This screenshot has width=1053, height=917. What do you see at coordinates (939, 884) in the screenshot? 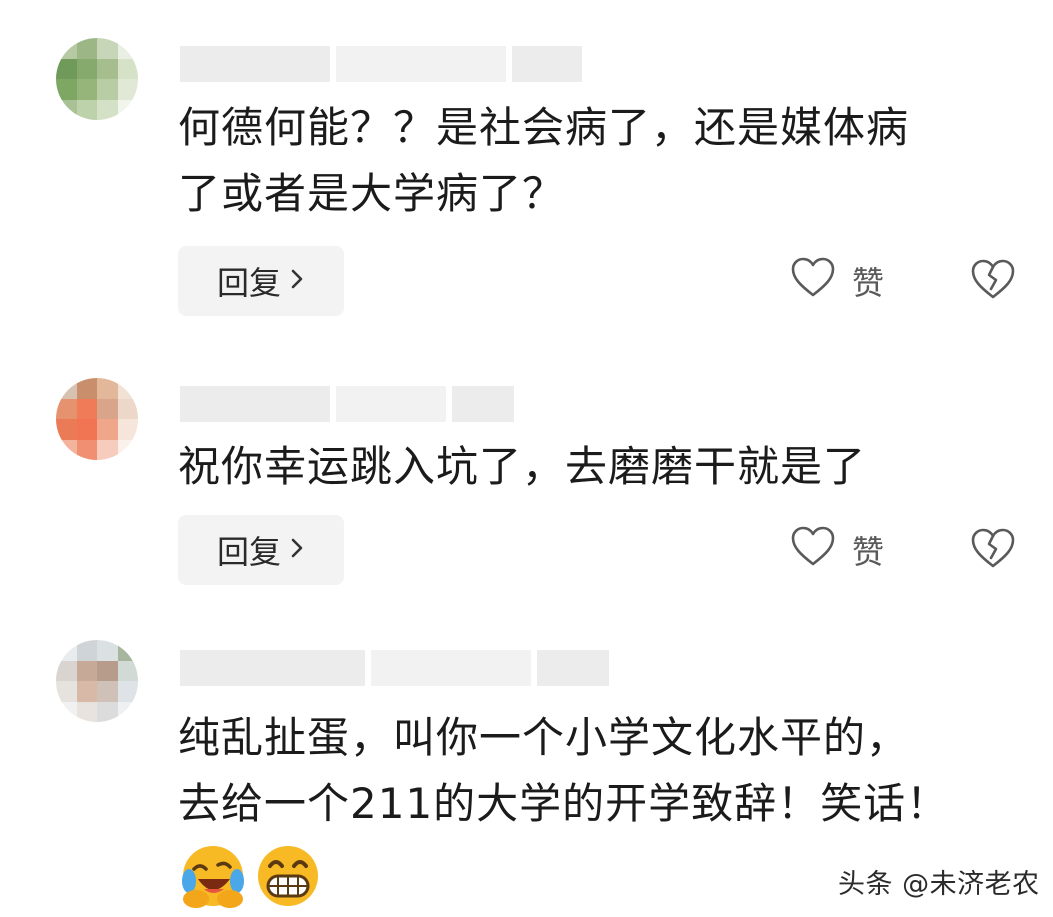
I see `watermark: 头条 @未济老农` at bounding box center [939, 884].